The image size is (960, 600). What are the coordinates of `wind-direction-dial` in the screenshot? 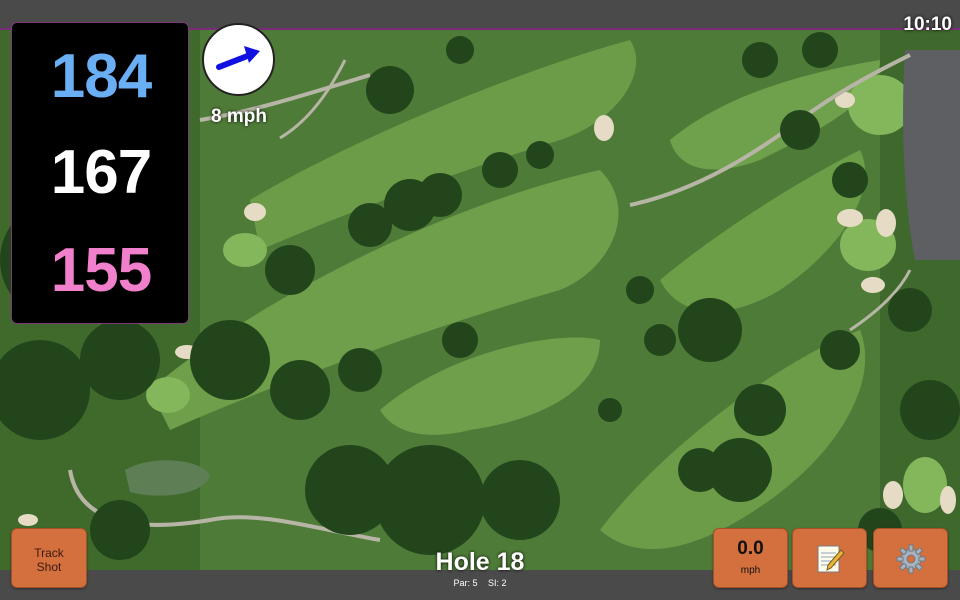 It's located at (238, 59).